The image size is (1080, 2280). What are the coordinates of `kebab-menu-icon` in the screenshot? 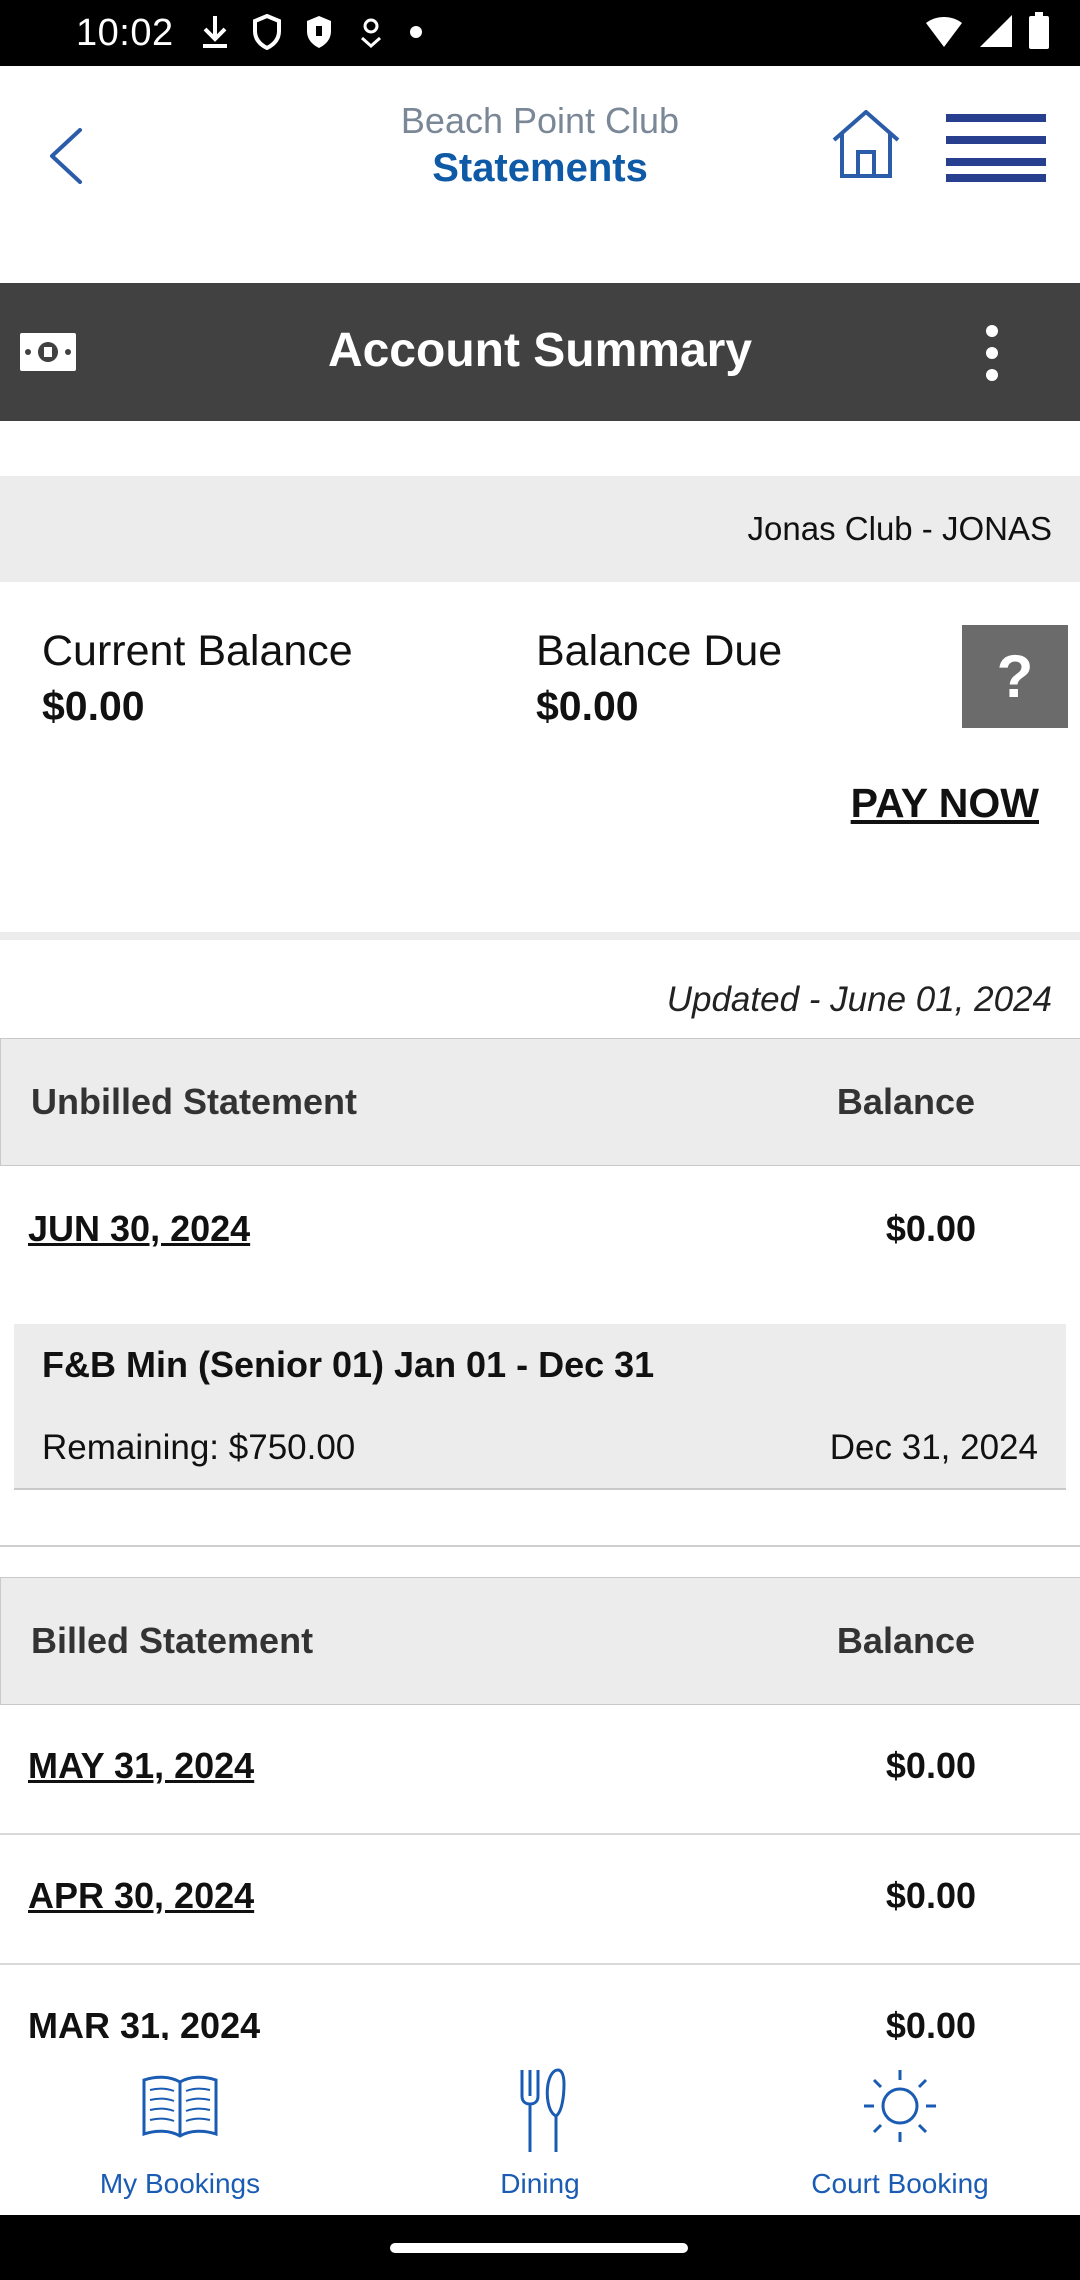 It's located at (992, 353).